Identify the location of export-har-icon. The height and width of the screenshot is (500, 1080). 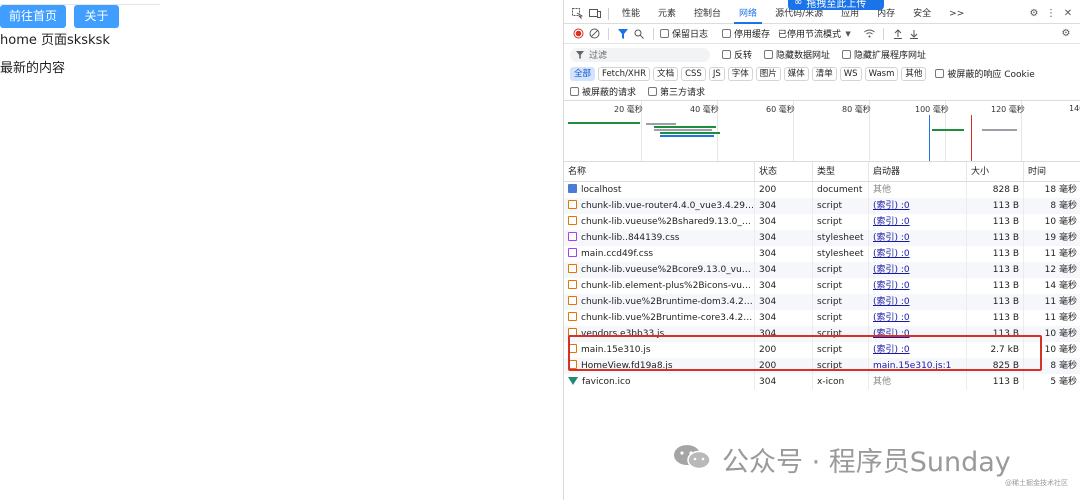
(914, 34).